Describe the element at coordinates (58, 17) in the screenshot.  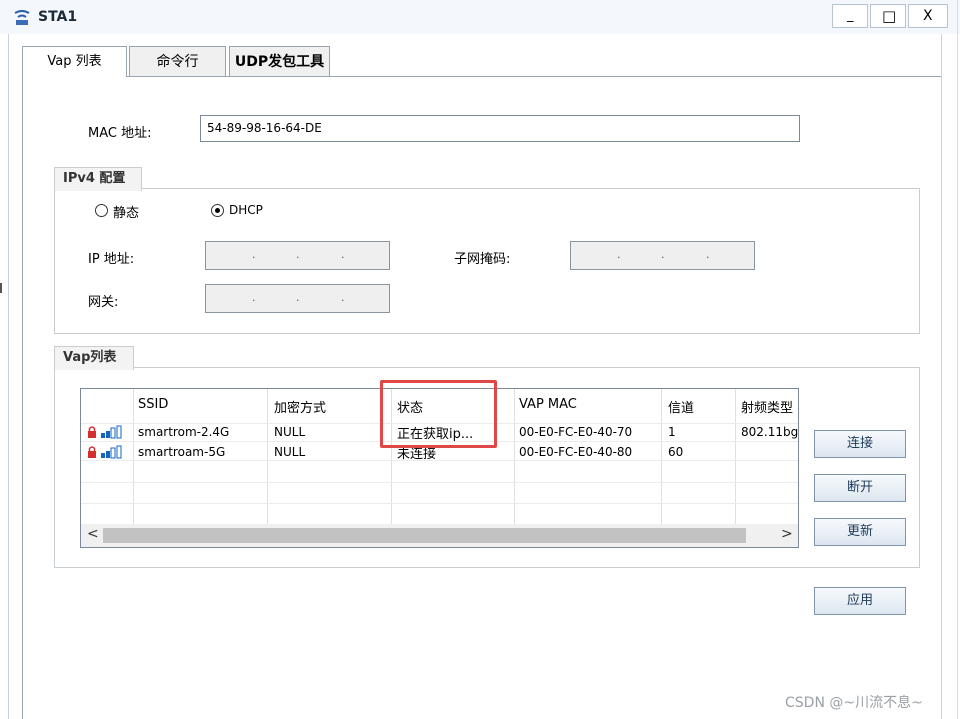
I see `window-title: STA1` at that location.